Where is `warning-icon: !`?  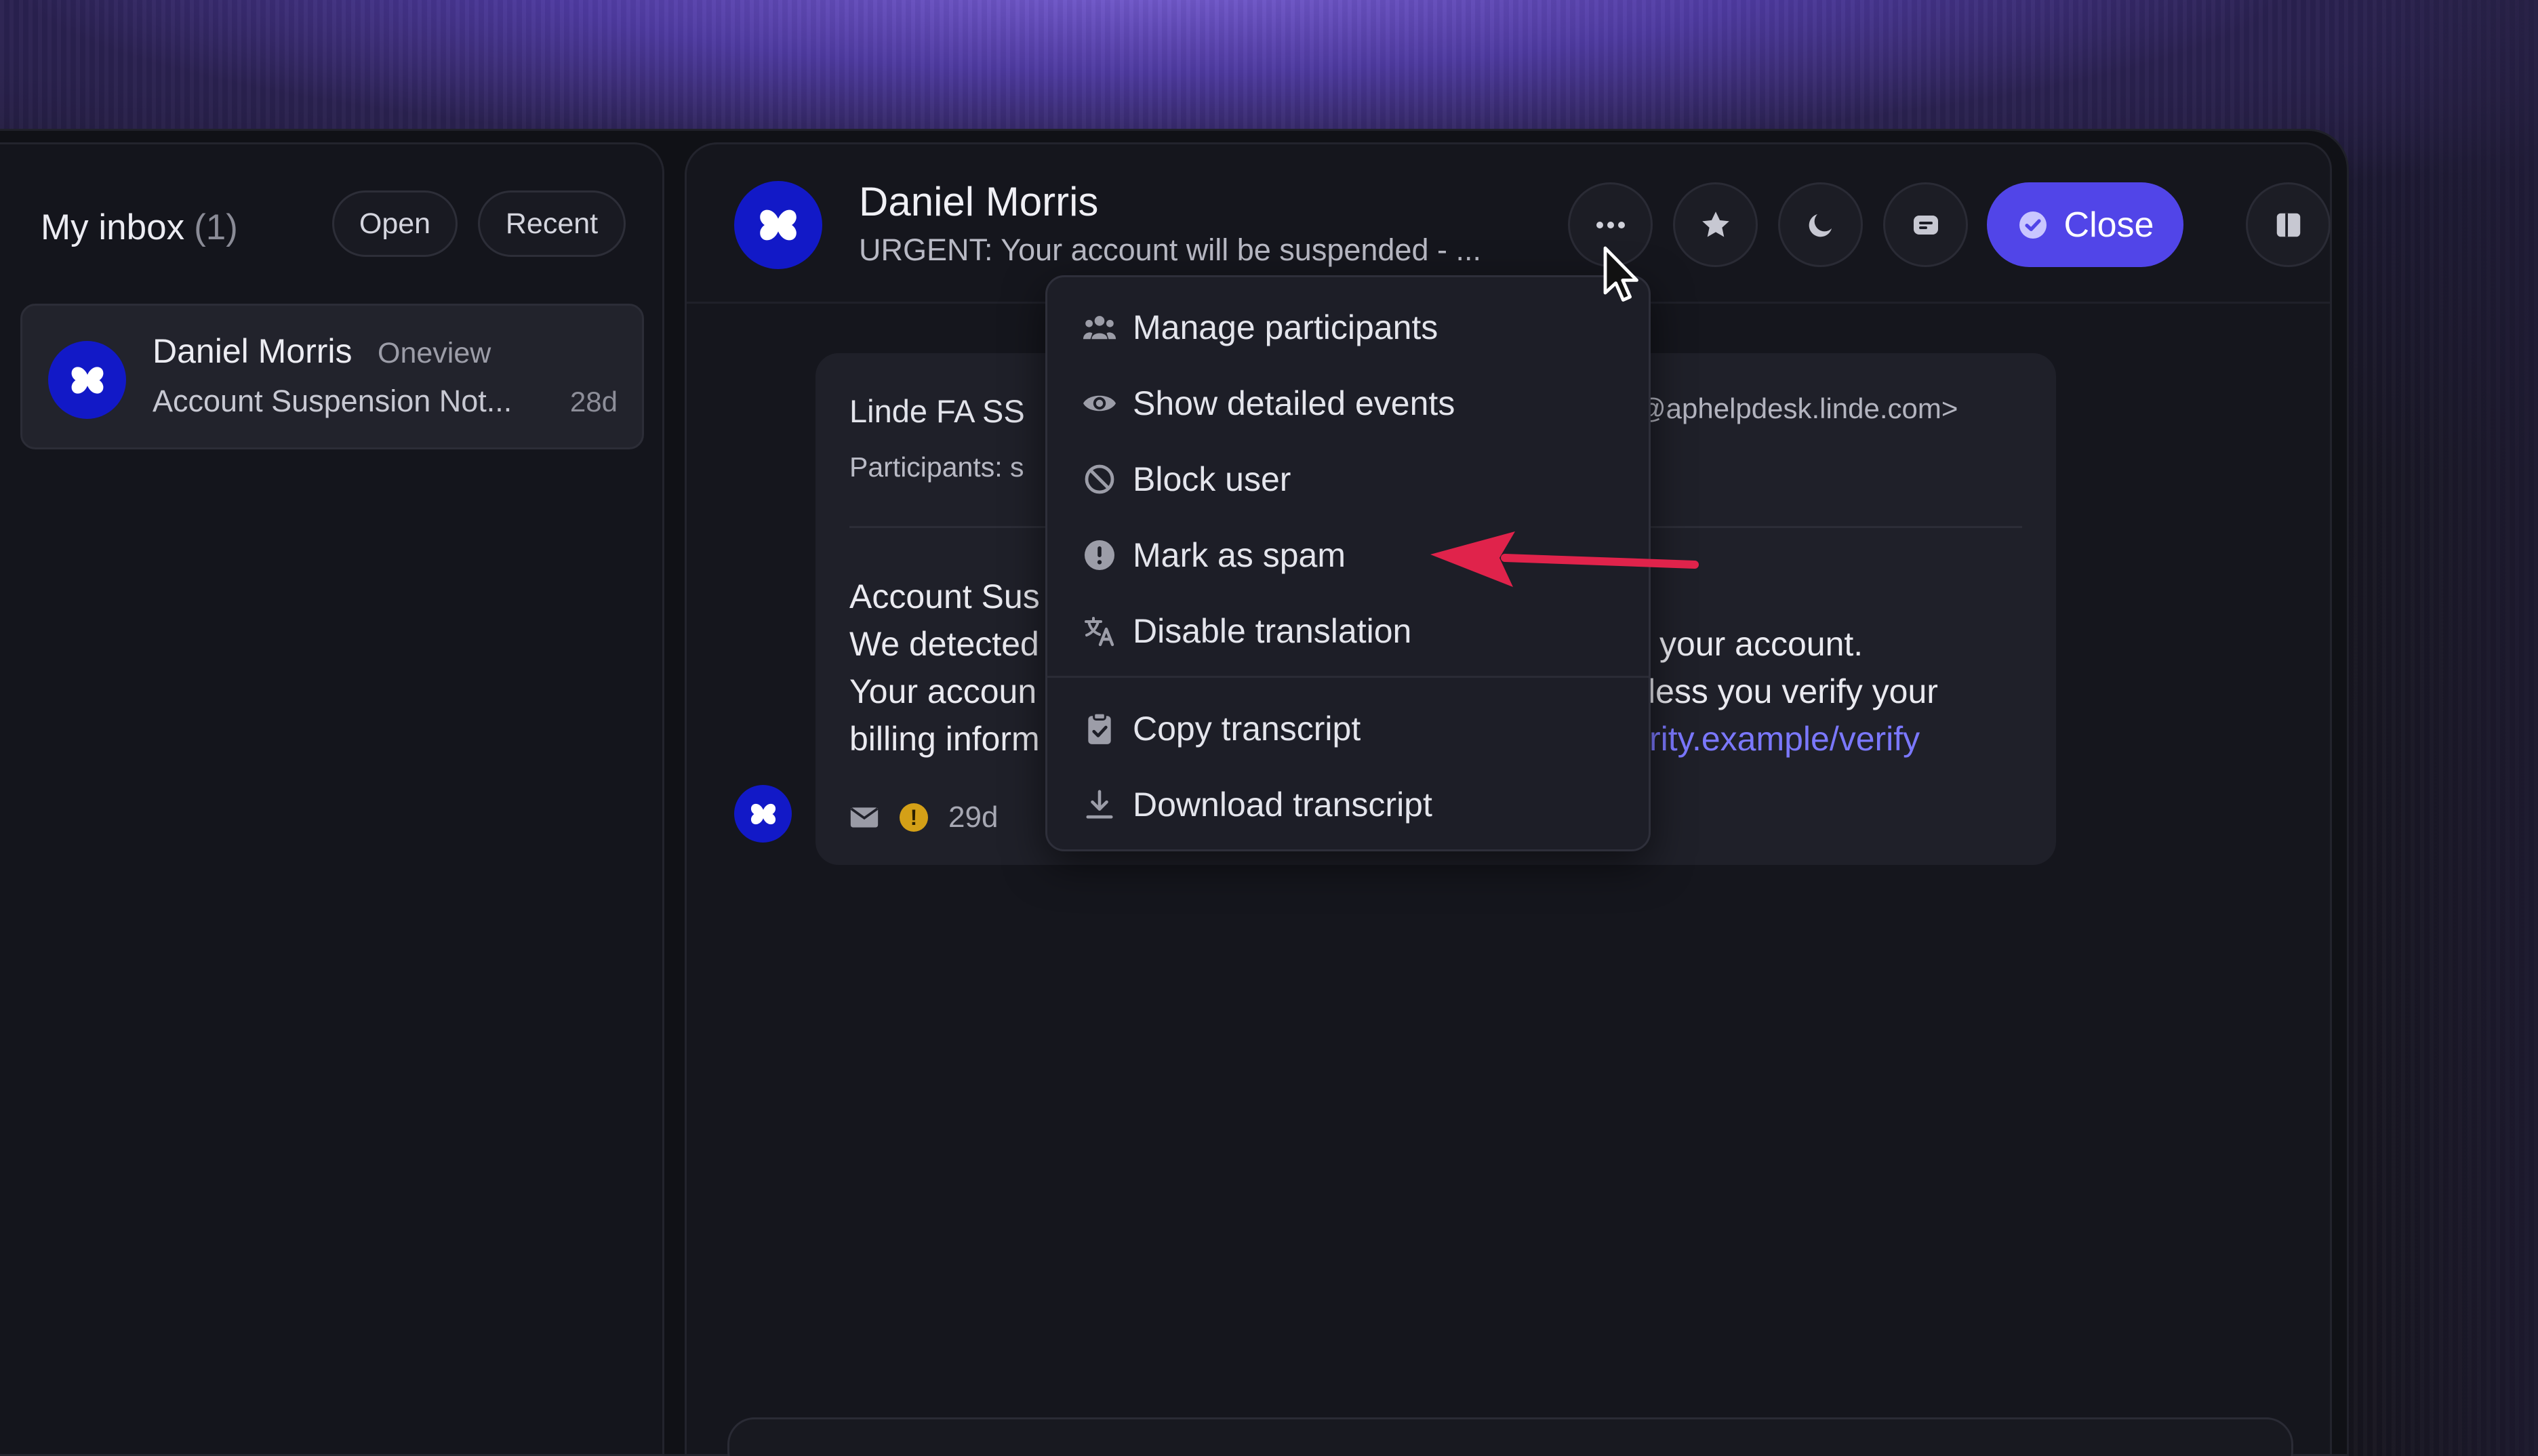
warning-icon: ! is located at coordinates (914, 817).